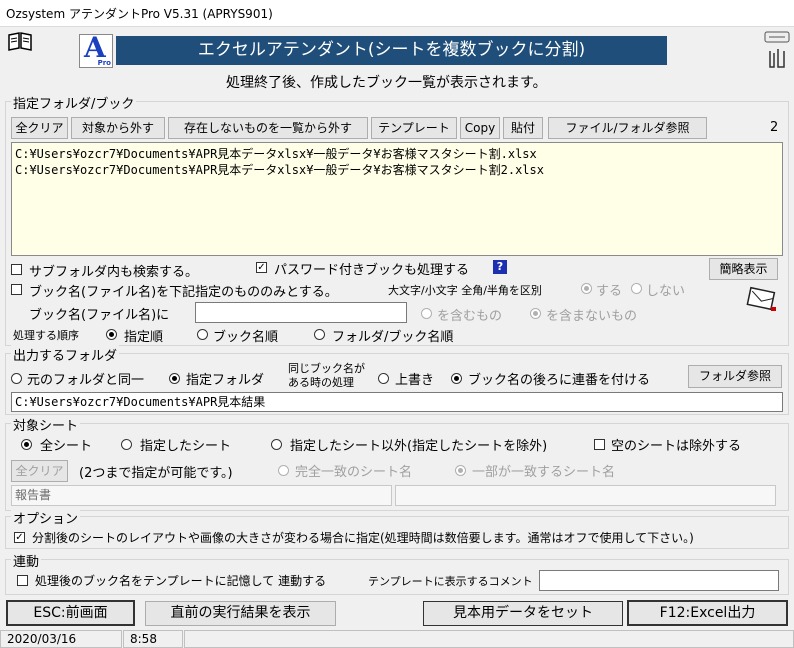 Image resolution: width=794 pixels, height=648 pixels. What do you see at coordinates (268, 128) in the screenshot?
I see `remove-missing-button: 存在しないものを一覧から外す` at bounding box center [268, 128].